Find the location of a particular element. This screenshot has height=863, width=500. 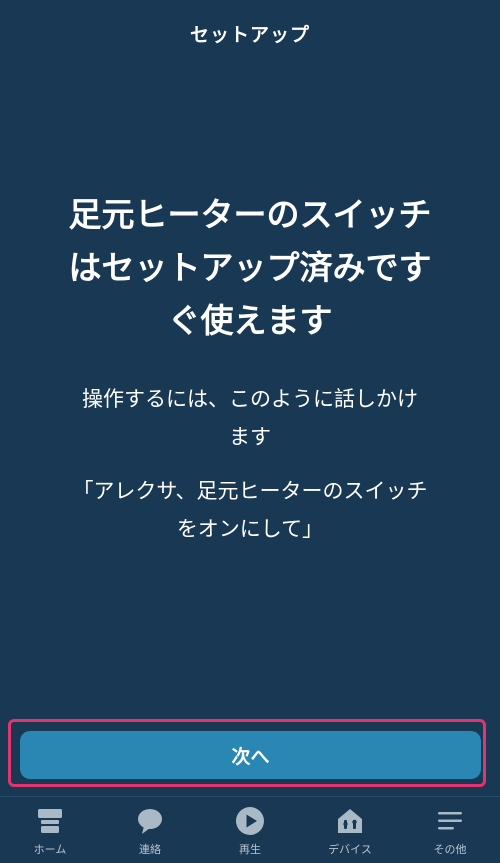

nav-label-more: その他 is located at coordinates (450, 849).